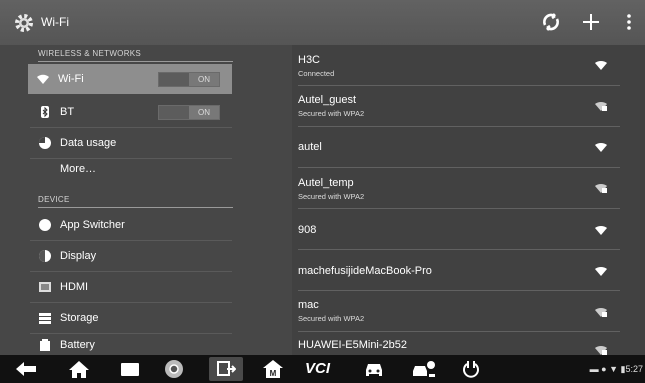 The height and width of the screenshot is (383, 645). I want to click on screen-switch-icon, so click(226, 368).